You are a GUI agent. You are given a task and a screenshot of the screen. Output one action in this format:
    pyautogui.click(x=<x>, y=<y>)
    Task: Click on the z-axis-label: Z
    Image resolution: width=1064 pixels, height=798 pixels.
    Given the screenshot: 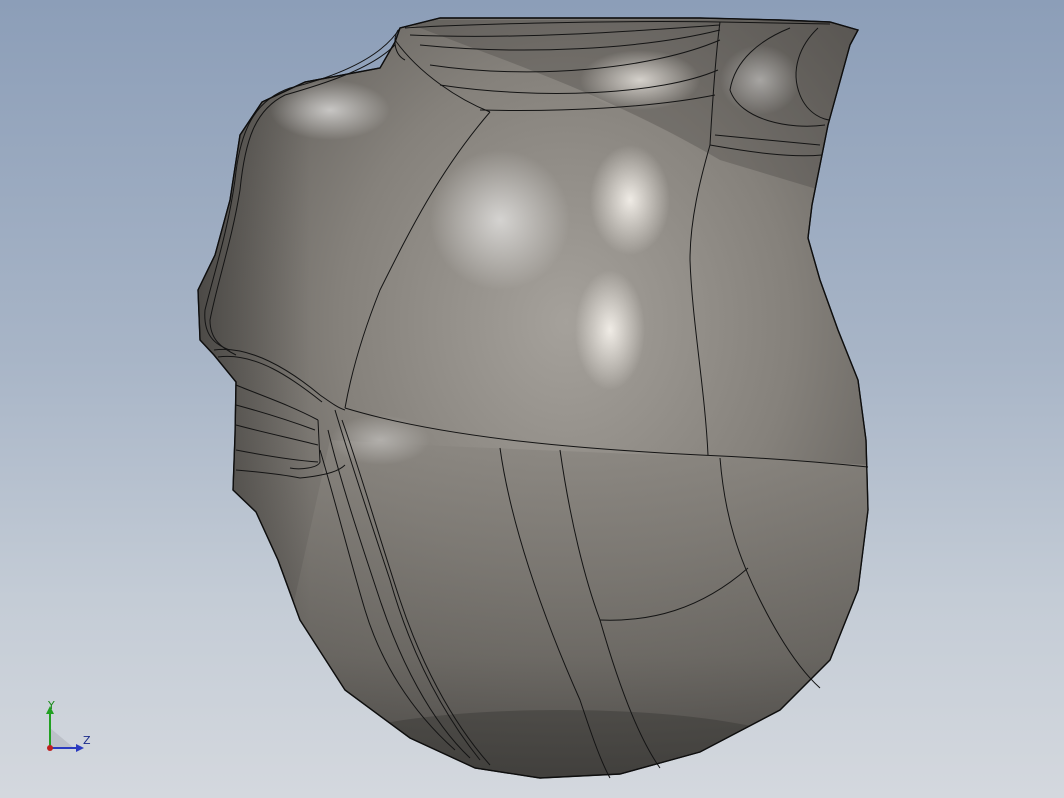 What is the action you would take?
    pyautogui.click(x=87, y=740)
    